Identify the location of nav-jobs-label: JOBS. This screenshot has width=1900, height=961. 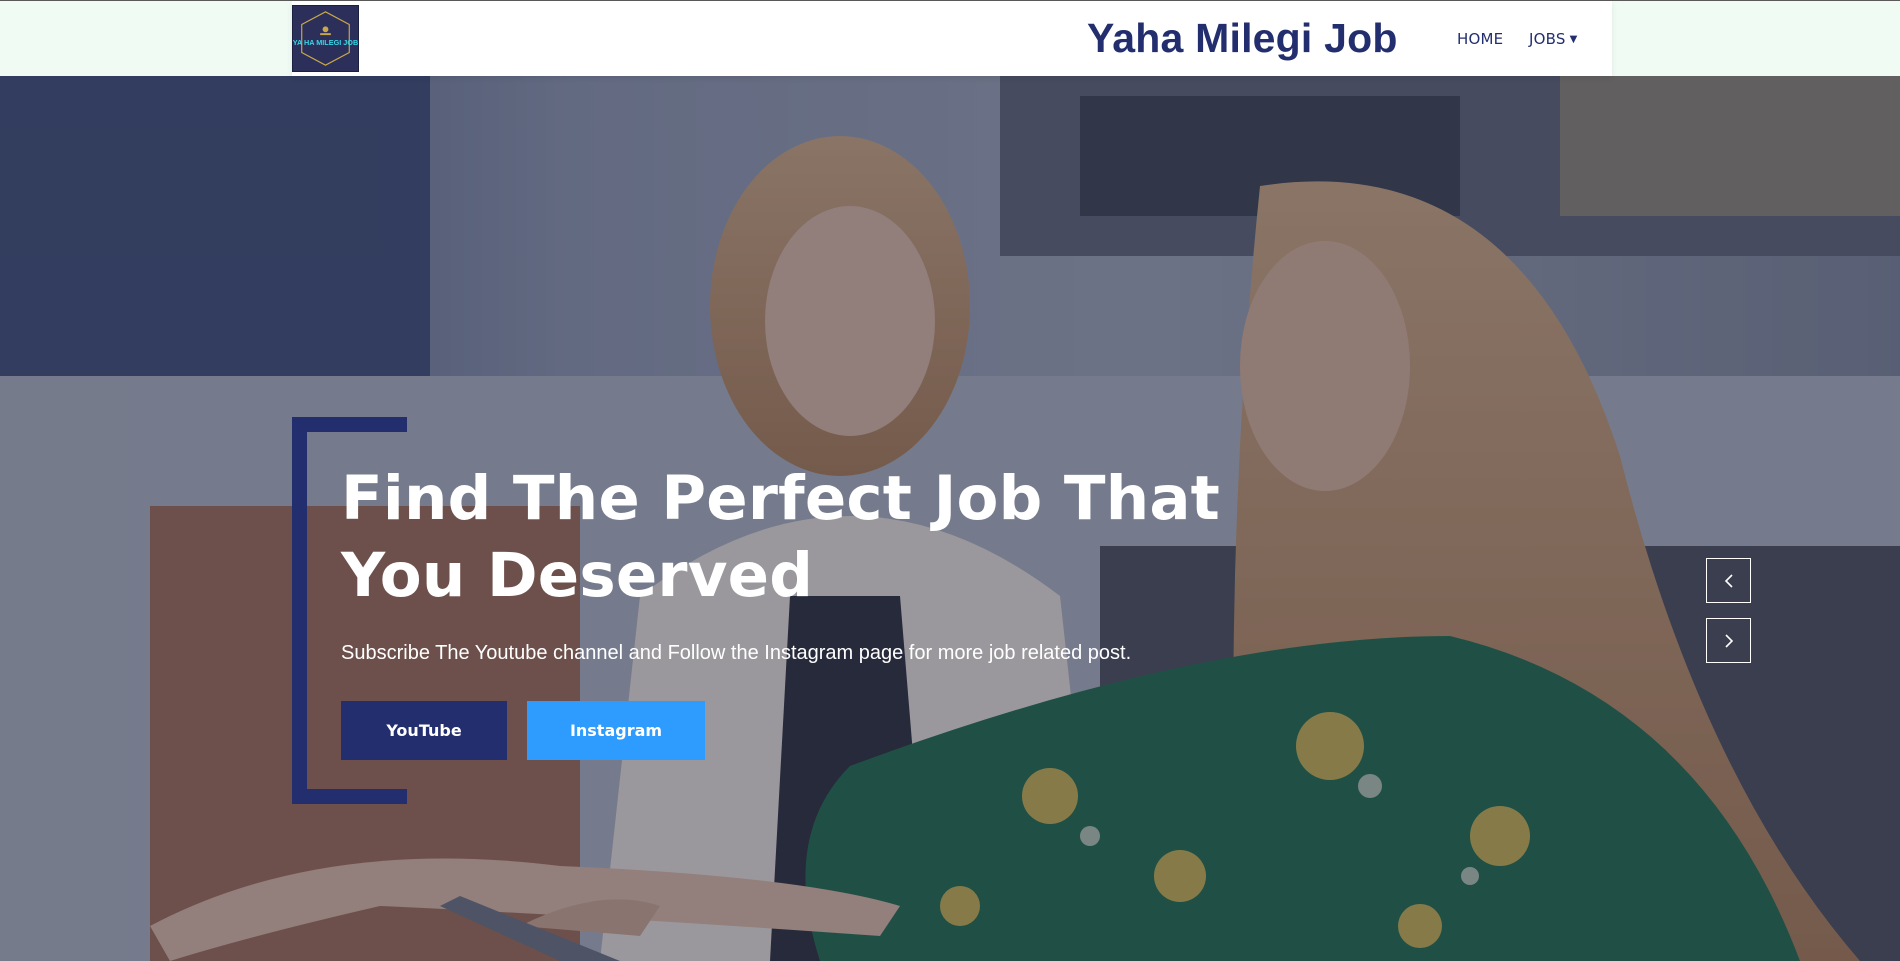
(1547, 39).